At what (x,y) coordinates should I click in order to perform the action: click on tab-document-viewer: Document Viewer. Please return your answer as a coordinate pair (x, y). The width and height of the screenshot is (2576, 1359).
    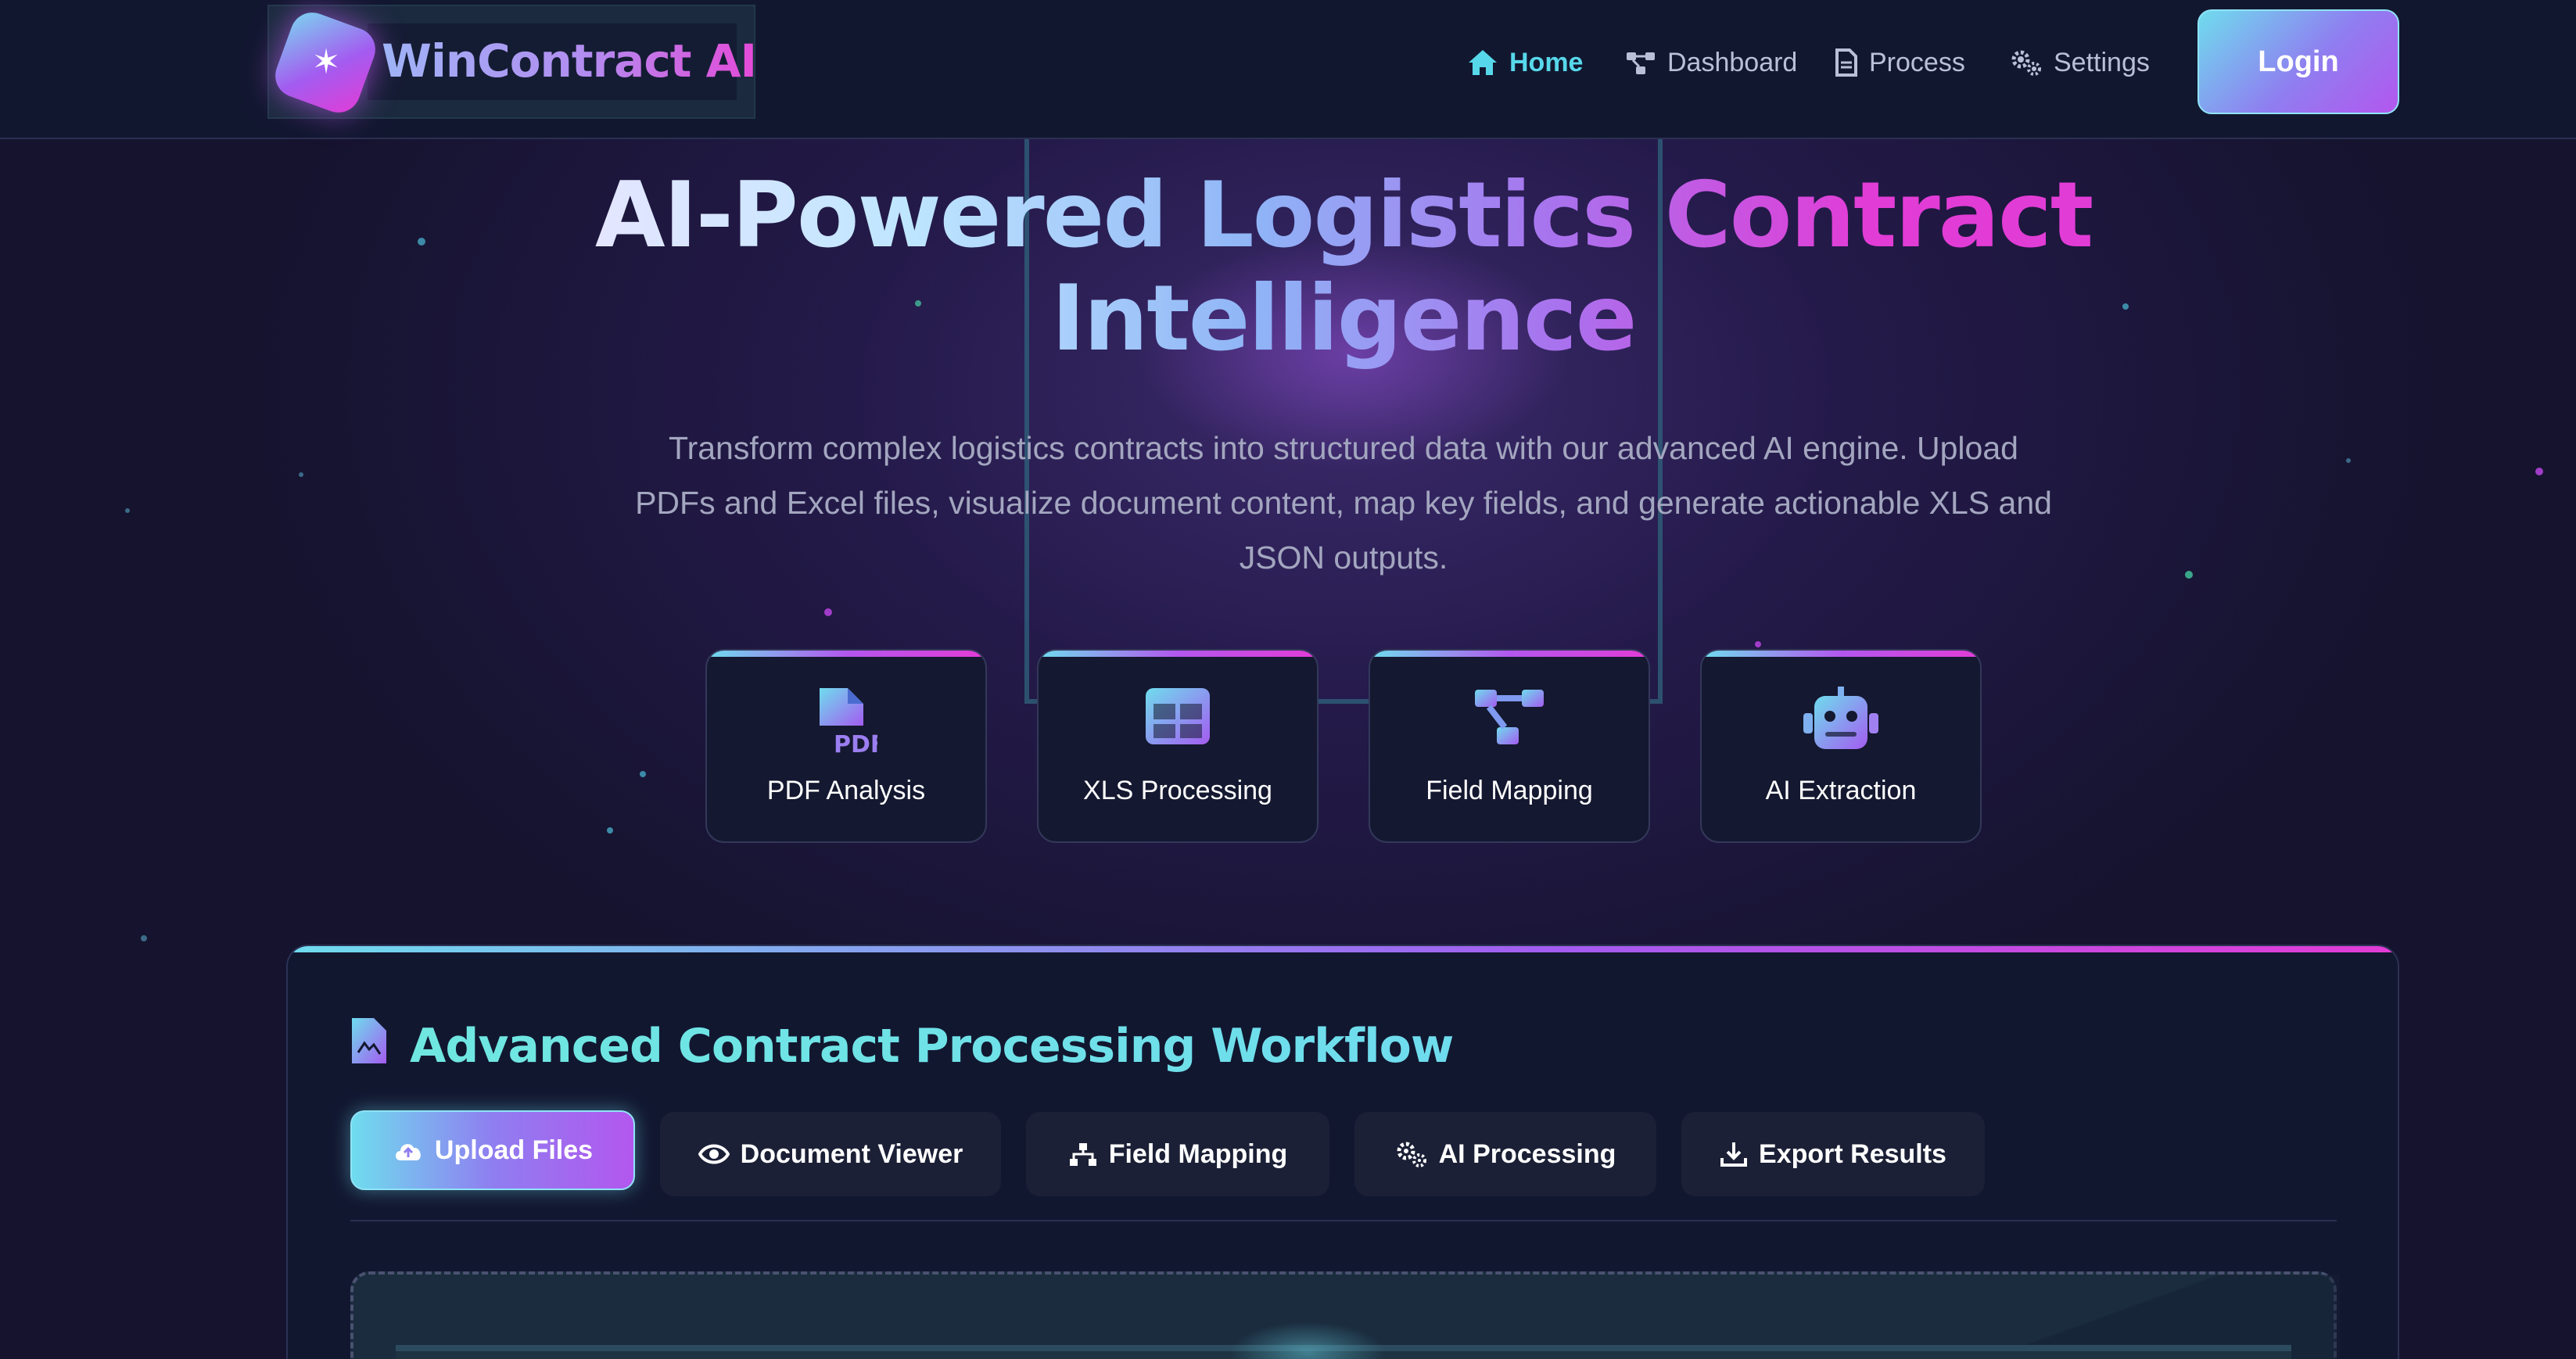
    Looking at the image, I should click on (830, 1154).